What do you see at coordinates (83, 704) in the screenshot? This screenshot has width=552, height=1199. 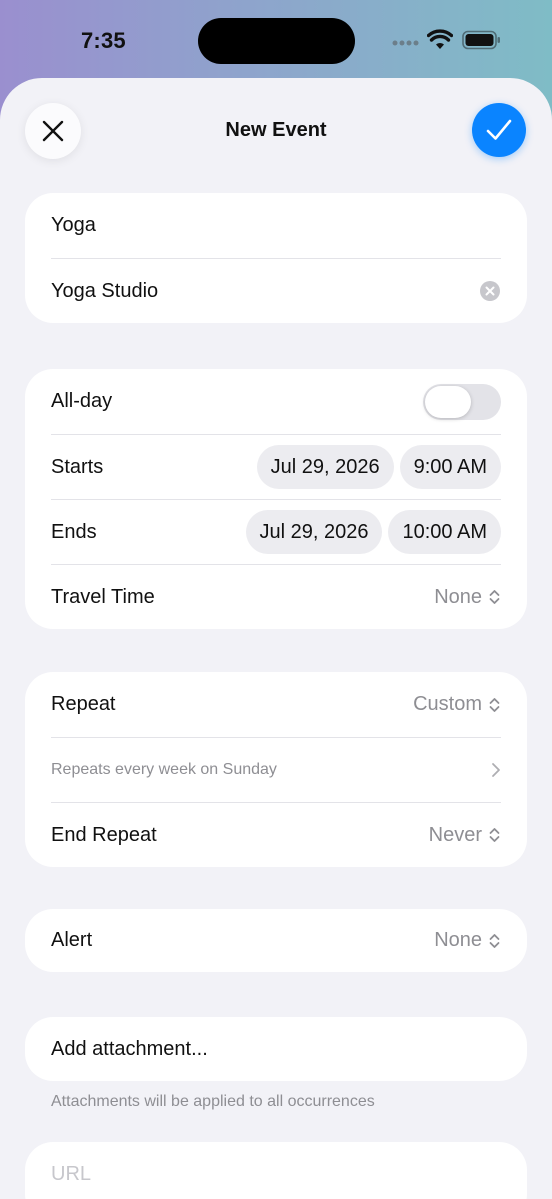 I see `repeat-label: Repeat` at bounding box center [83, 704].